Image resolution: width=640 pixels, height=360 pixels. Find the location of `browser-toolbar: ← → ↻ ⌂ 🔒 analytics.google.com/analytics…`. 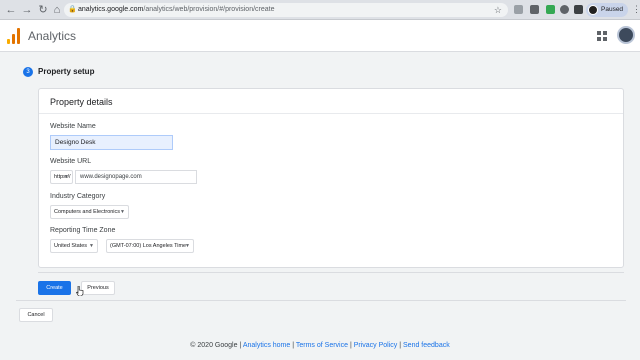

browser-toolbar: ← → ↻ ⌂ 🔒 analytics.google.com/analytics… is located at coordinates (320, 10).